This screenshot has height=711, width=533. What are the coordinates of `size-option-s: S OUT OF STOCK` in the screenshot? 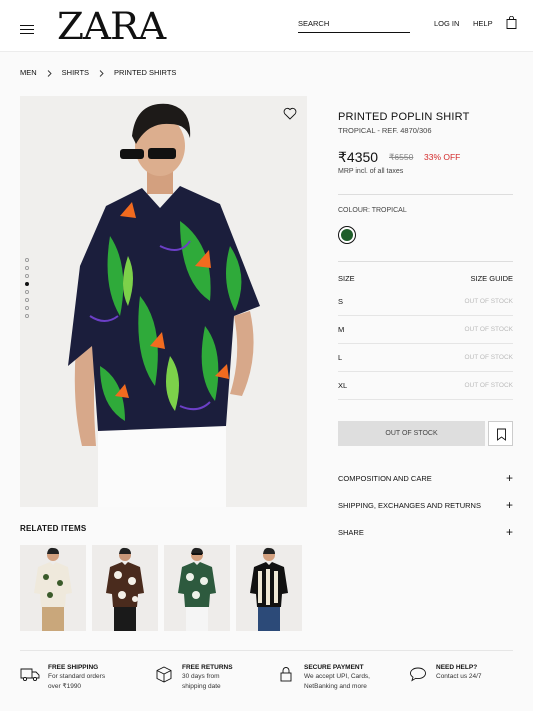 It's located at (425, 302).